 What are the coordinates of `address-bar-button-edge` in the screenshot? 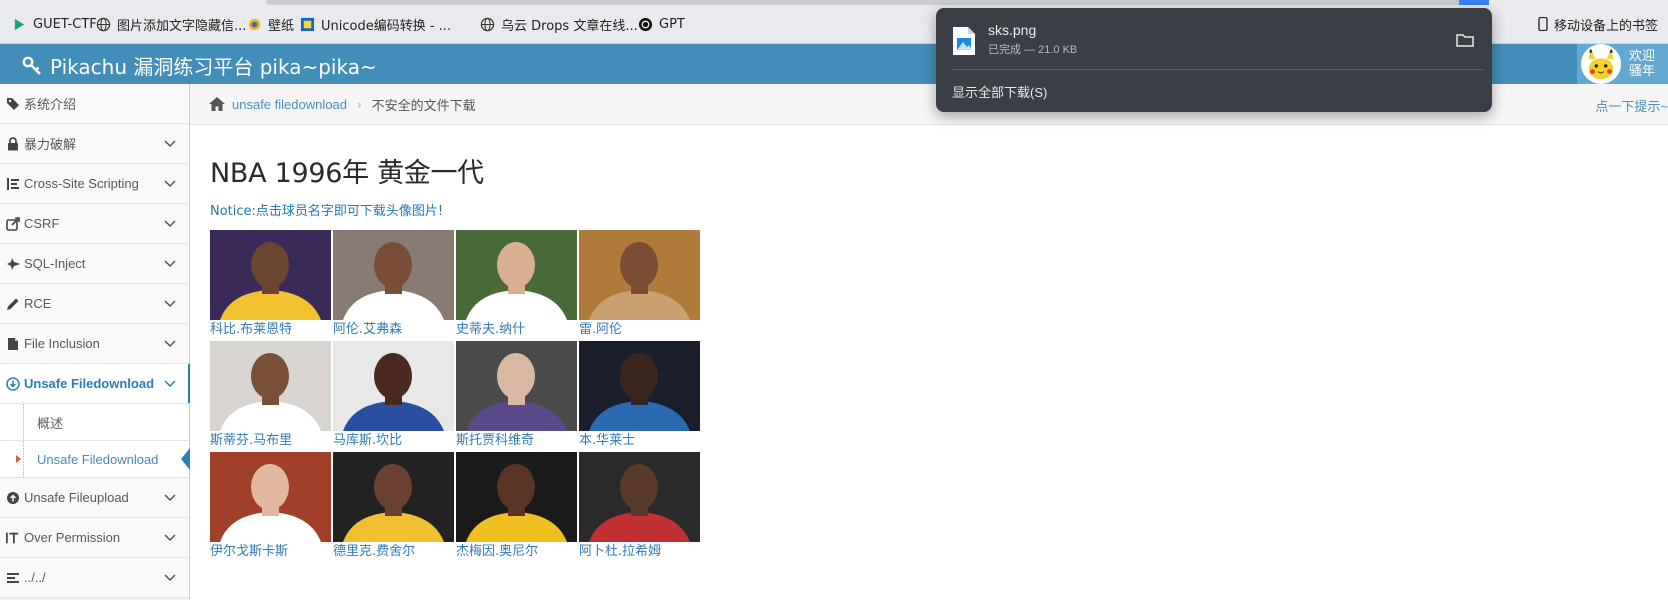 It's located at (1474, 2).